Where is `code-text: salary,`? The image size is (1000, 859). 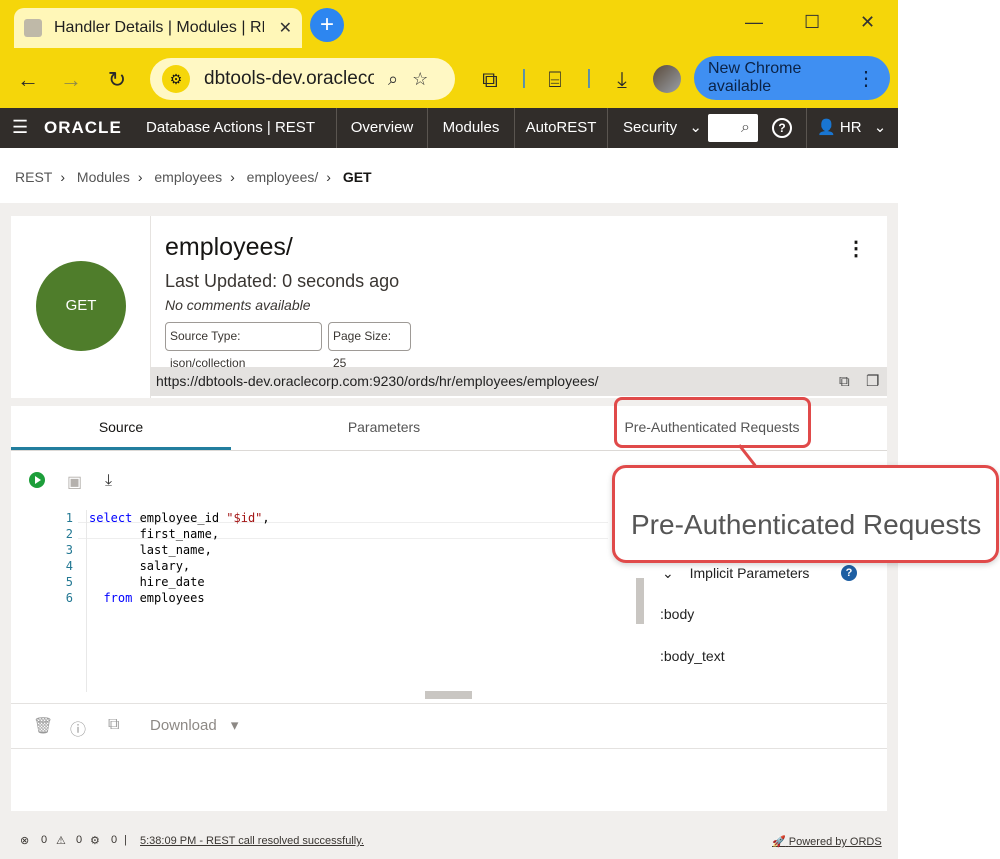 code-text: salary, is located at coordinates (140, 566).